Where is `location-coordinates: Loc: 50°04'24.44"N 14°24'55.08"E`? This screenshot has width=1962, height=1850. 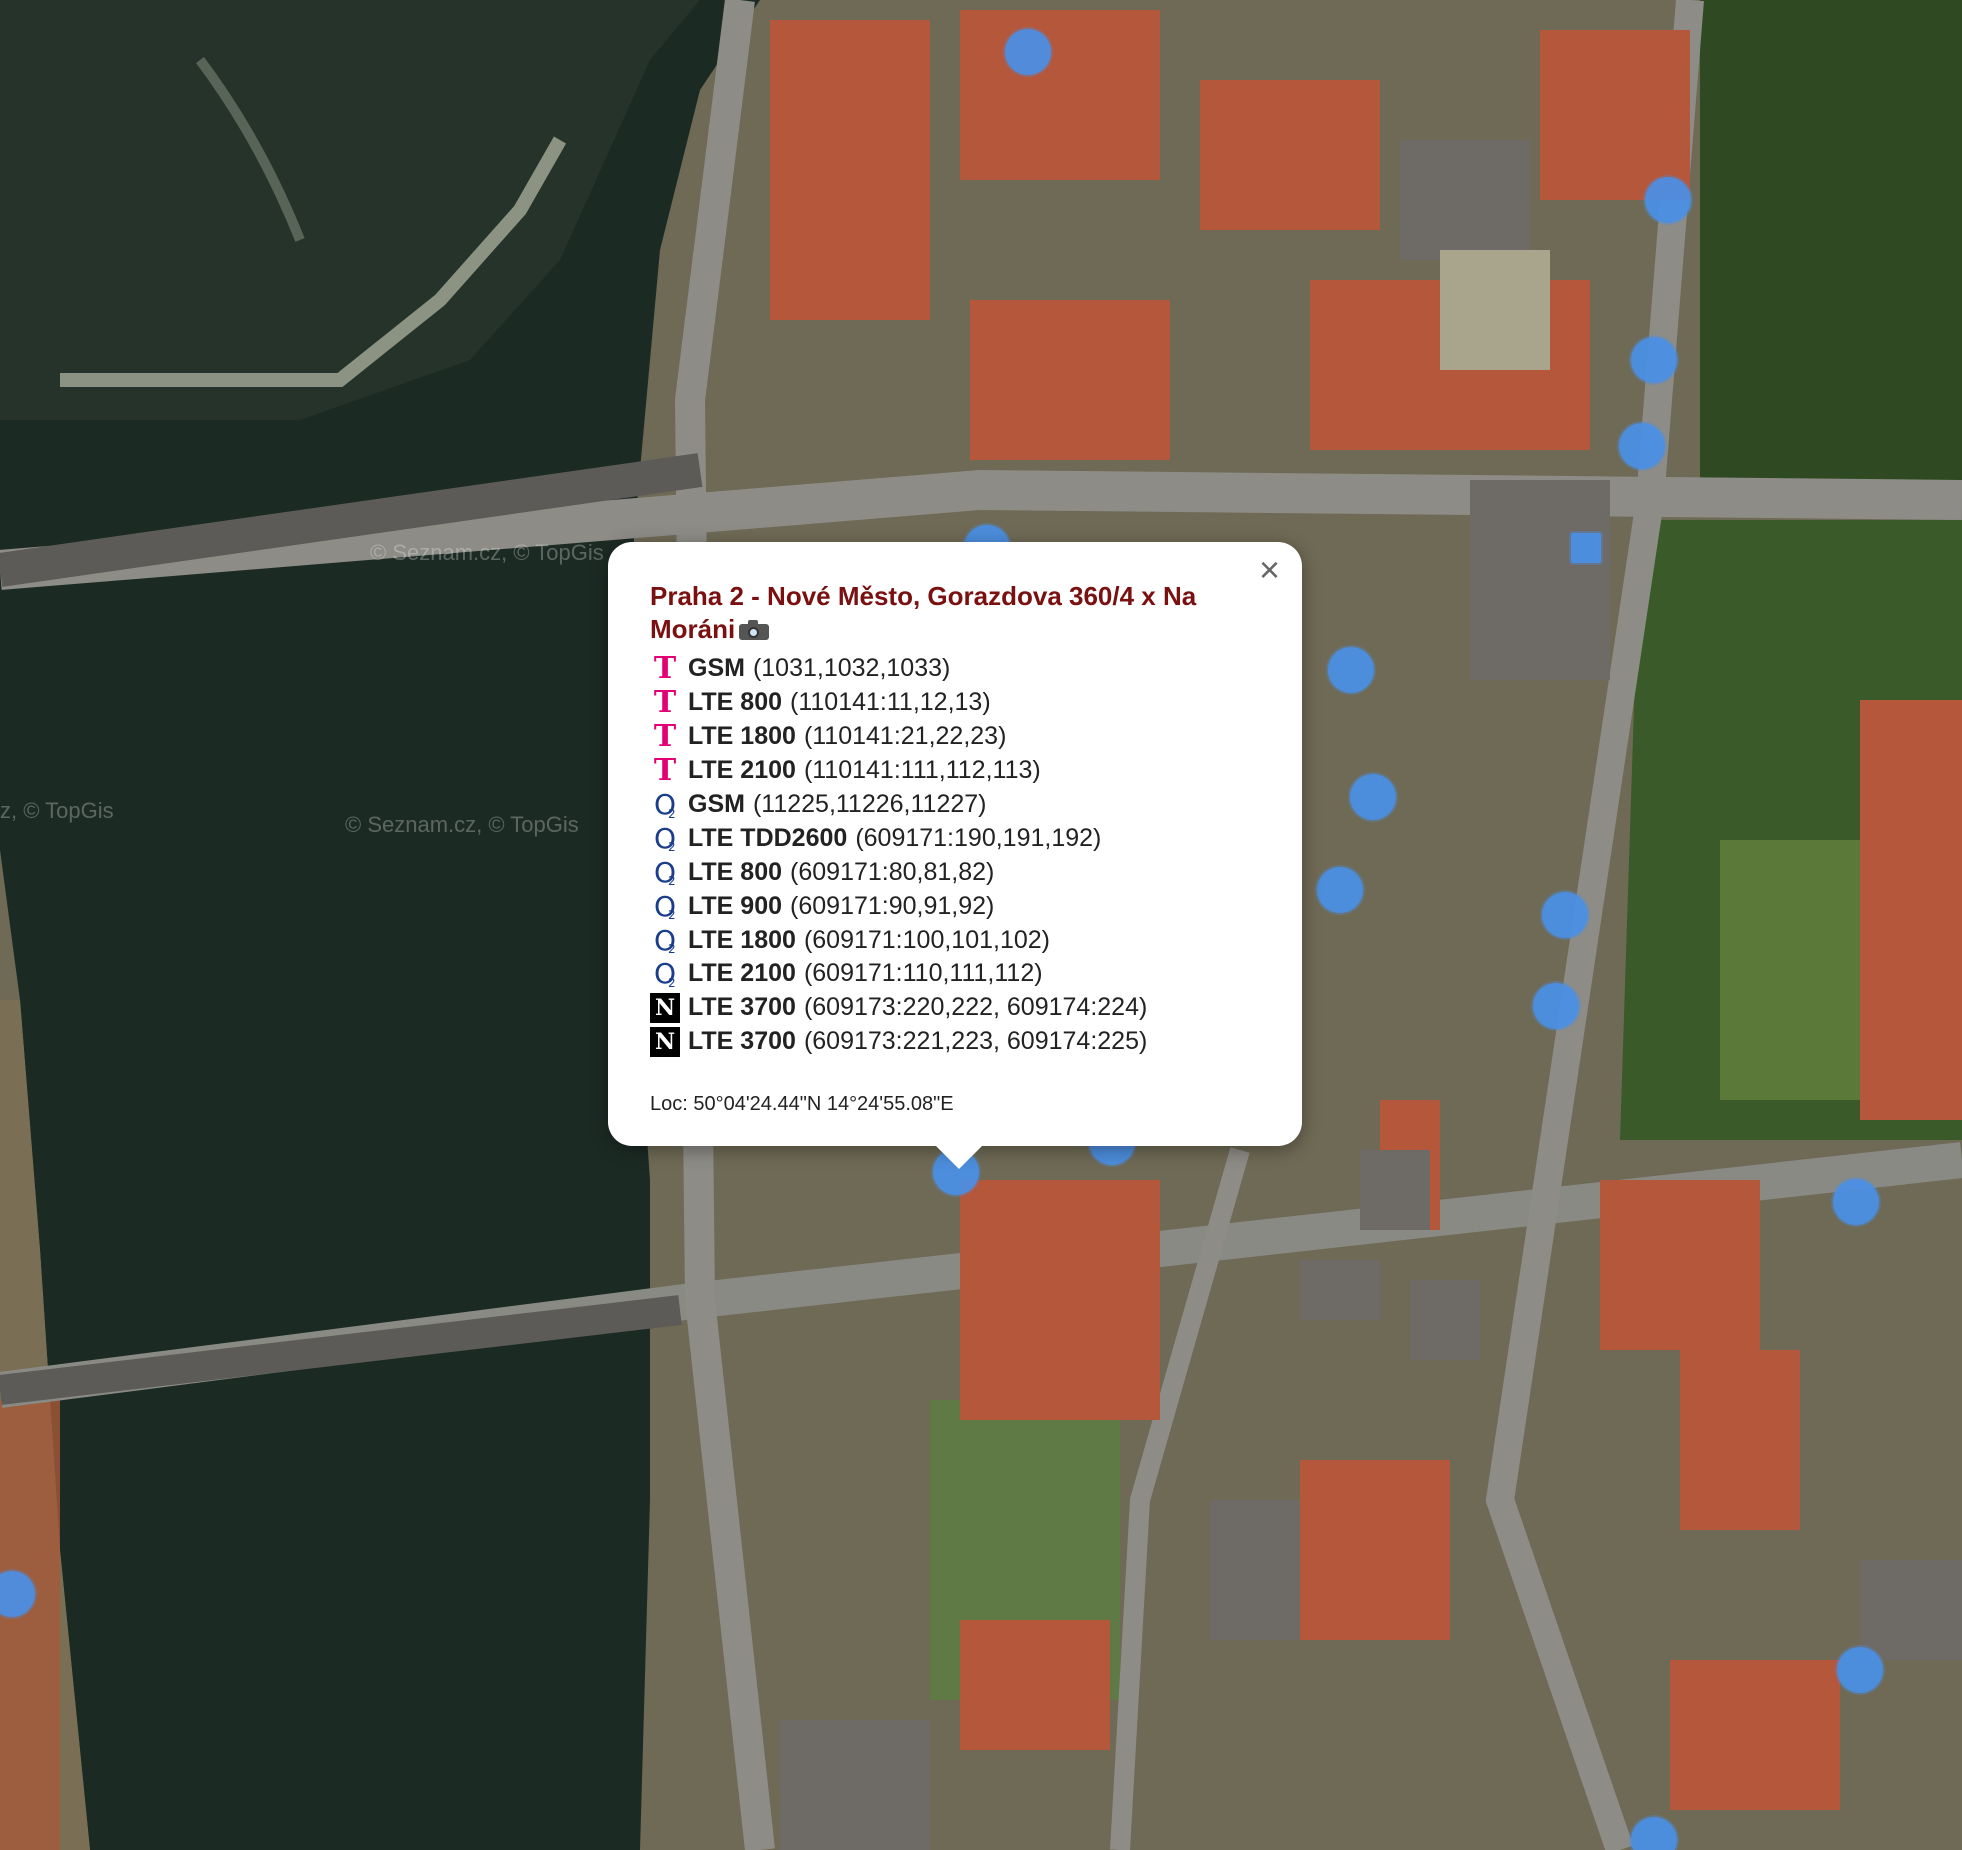
location-coordinates: Loc: 50°04'24.44"N 14°24'55.08"E is located at coordinates (802, 1104).